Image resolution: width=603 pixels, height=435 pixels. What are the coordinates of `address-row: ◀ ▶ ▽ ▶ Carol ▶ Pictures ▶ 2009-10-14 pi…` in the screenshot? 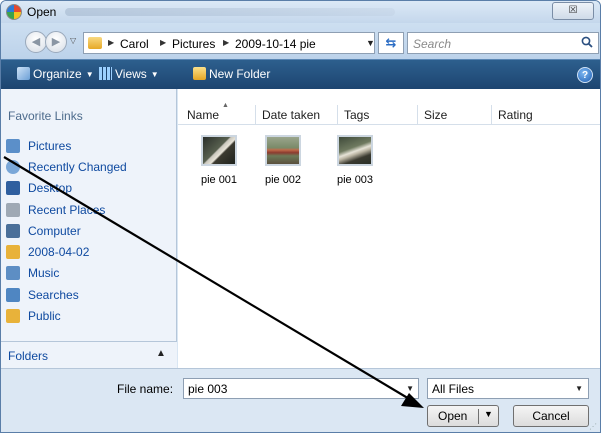 It's located at (300, 41).